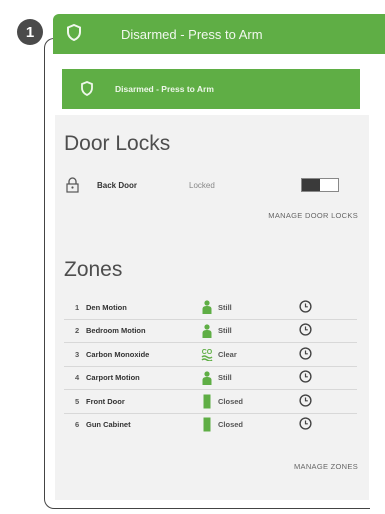  I want to click on zone-row: 3 Carbon Monoxide CO Clear, so click(210, 354).